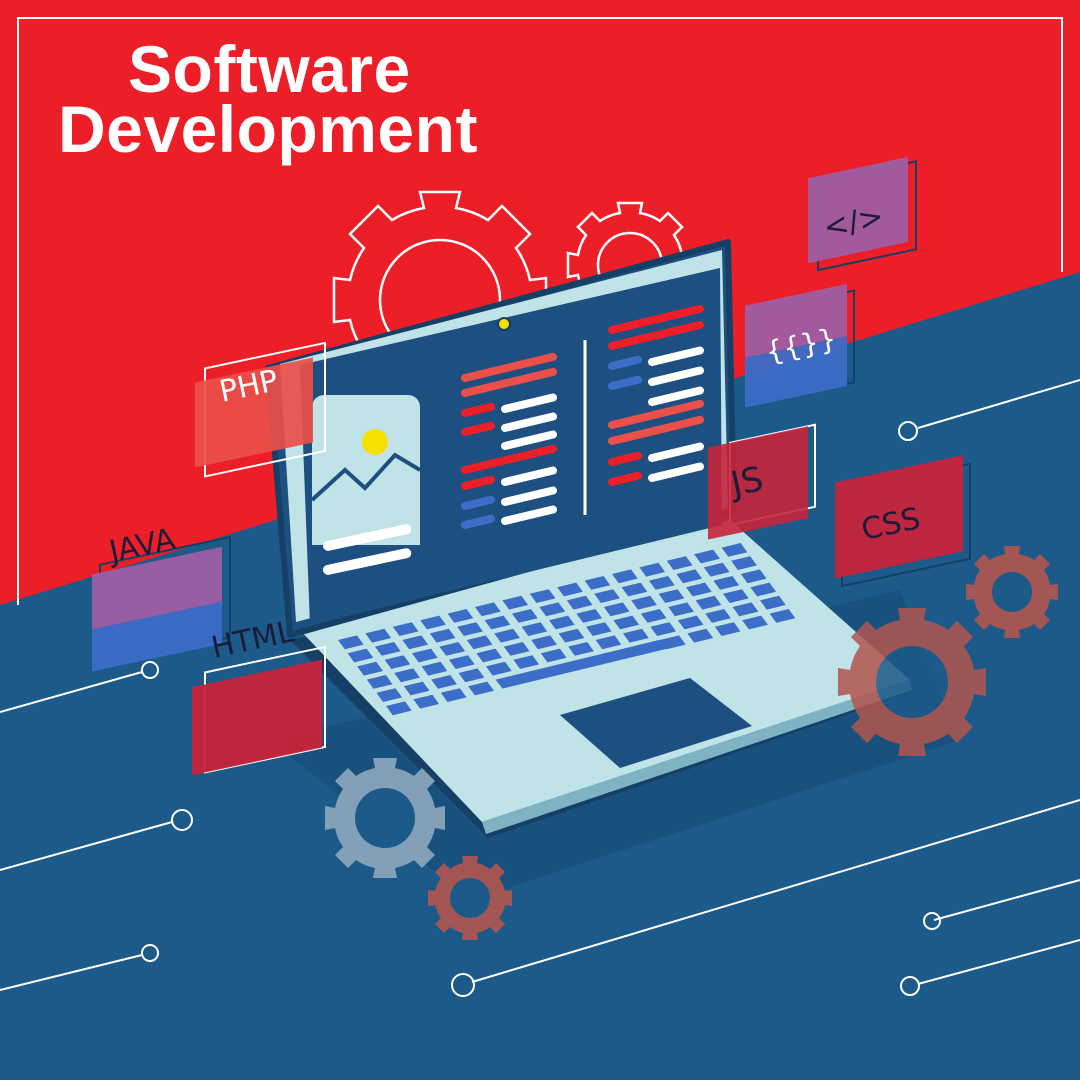 Image resolution: width=1080 pixels, height=1080 pixels. Describe the element at coordinates (385, 818) in the screenshot. I see `gear-gray-icon` at that location.